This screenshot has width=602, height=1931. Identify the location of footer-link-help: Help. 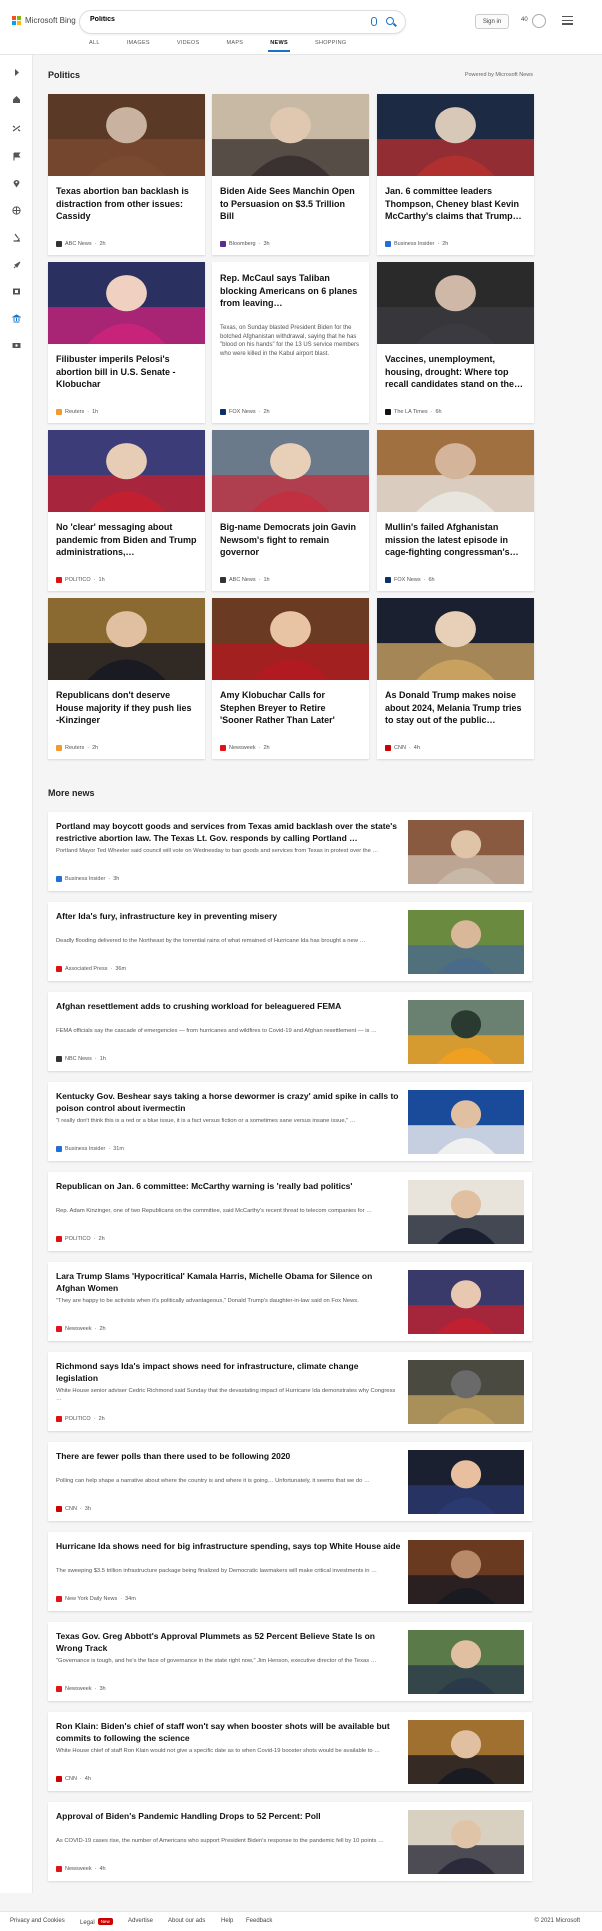
(227, 1921).